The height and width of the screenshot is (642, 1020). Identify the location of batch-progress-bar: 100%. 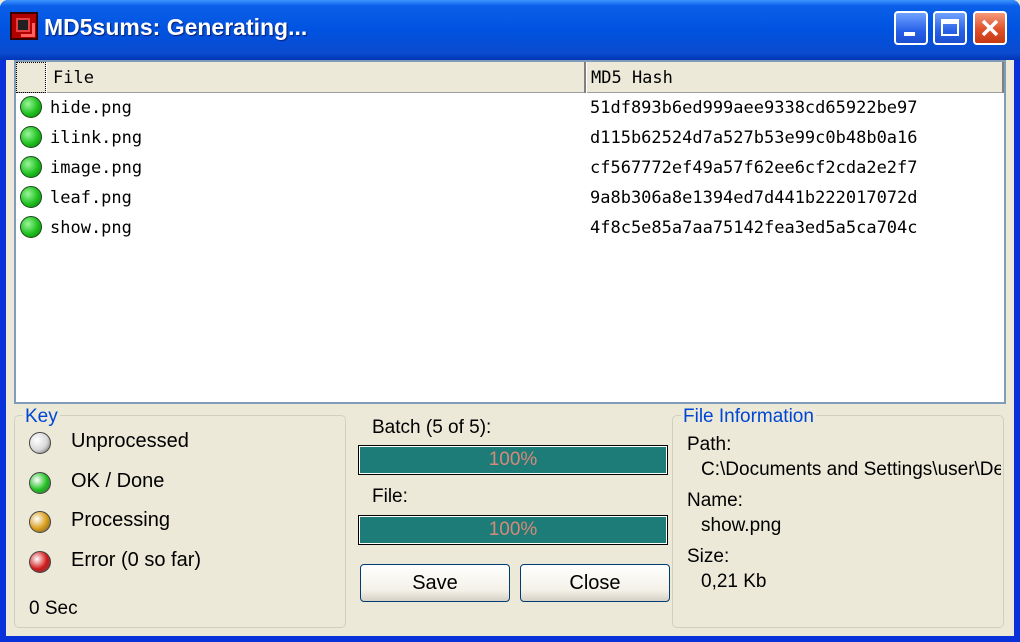
(513, 460).